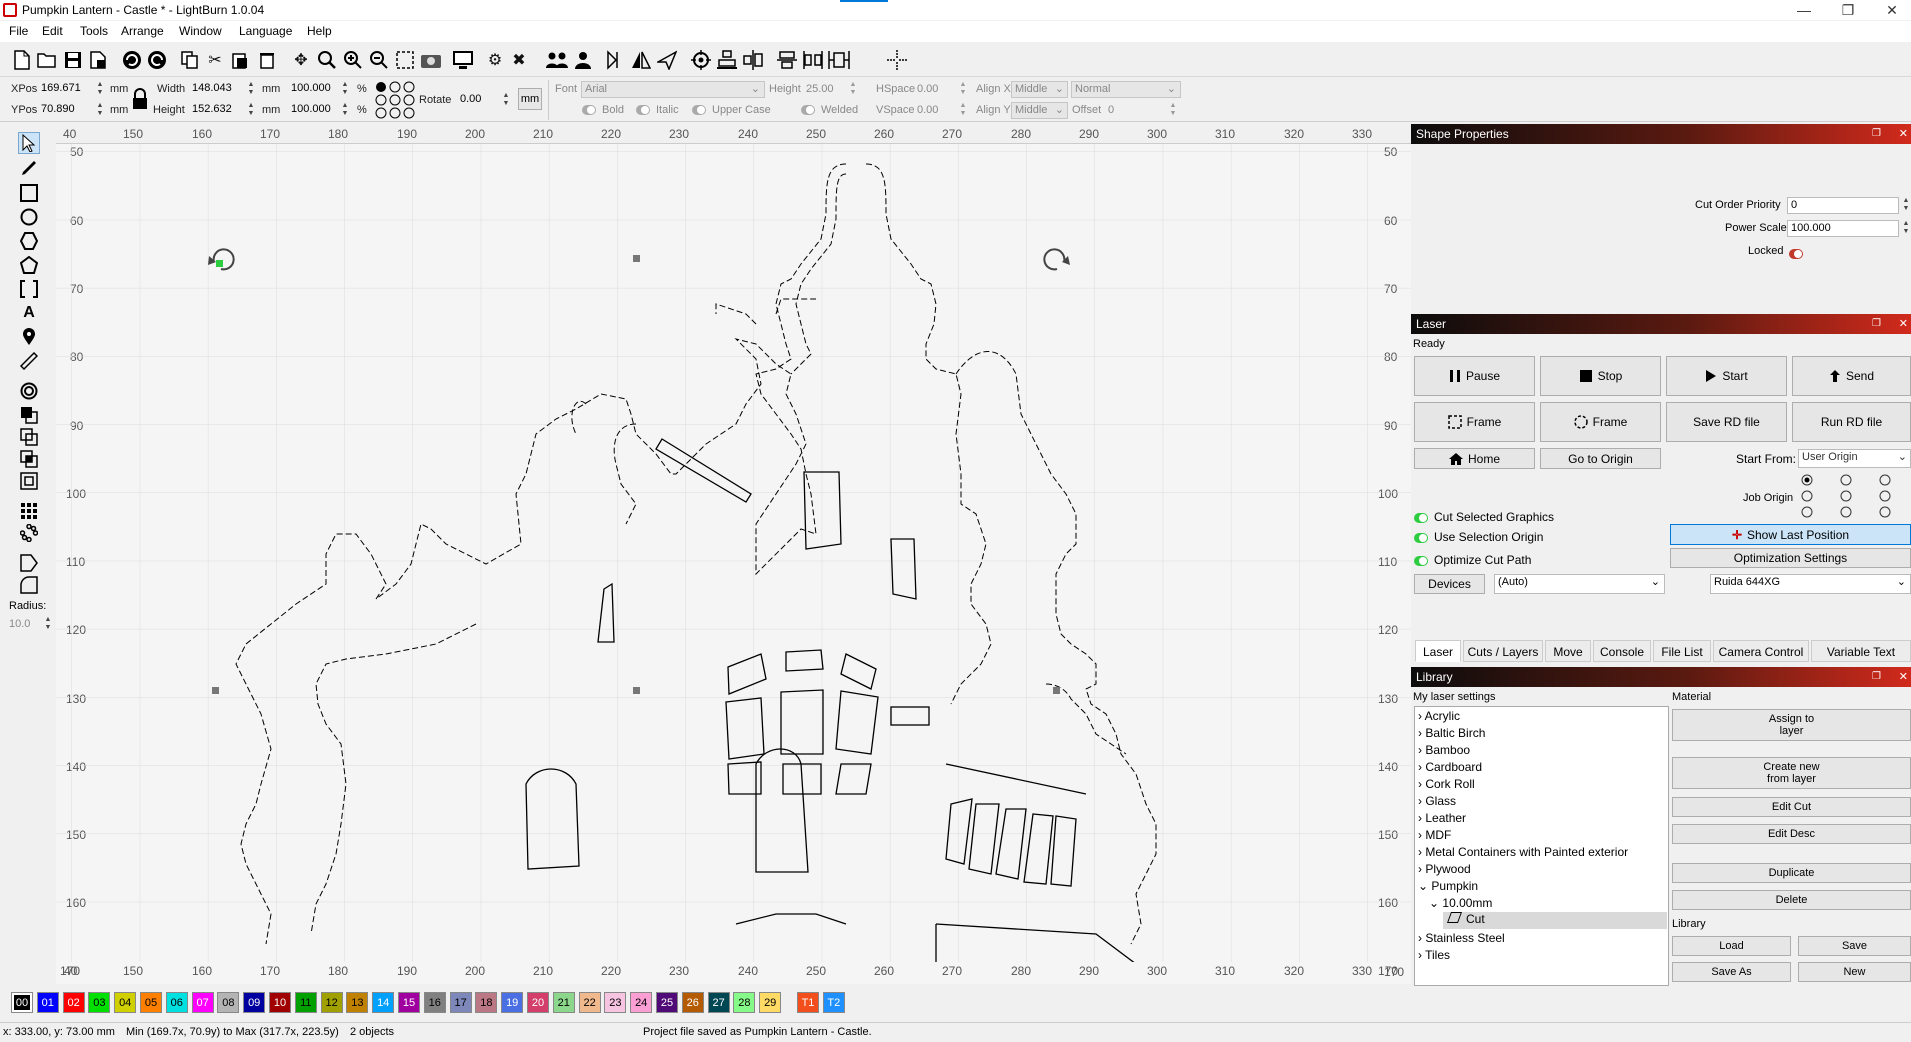 Image resolution: width=1911 pixels, height=1042 pixels. Describe the element at coordinates (1503, 651) in the screenshot. I see `tab-cuts-layers: Cuts / Layers` at that location.